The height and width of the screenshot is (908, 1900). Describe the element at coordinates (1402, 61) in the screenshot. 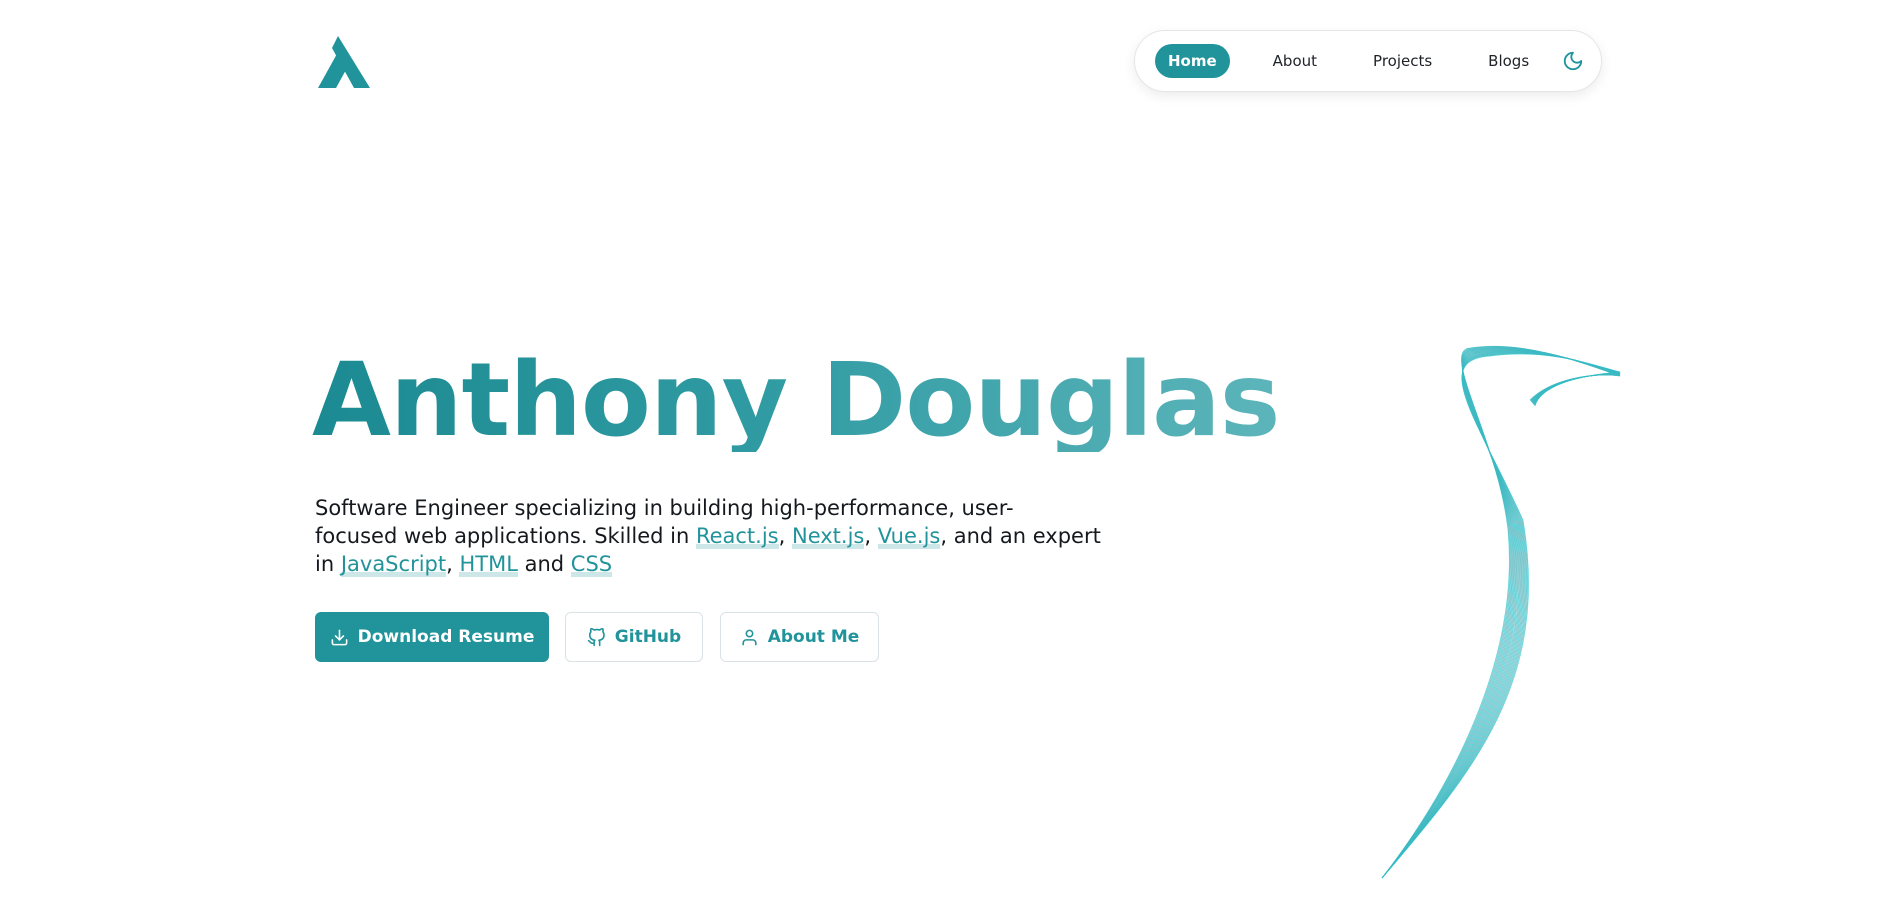

I see `nav-item-projects: Projects` at that location.